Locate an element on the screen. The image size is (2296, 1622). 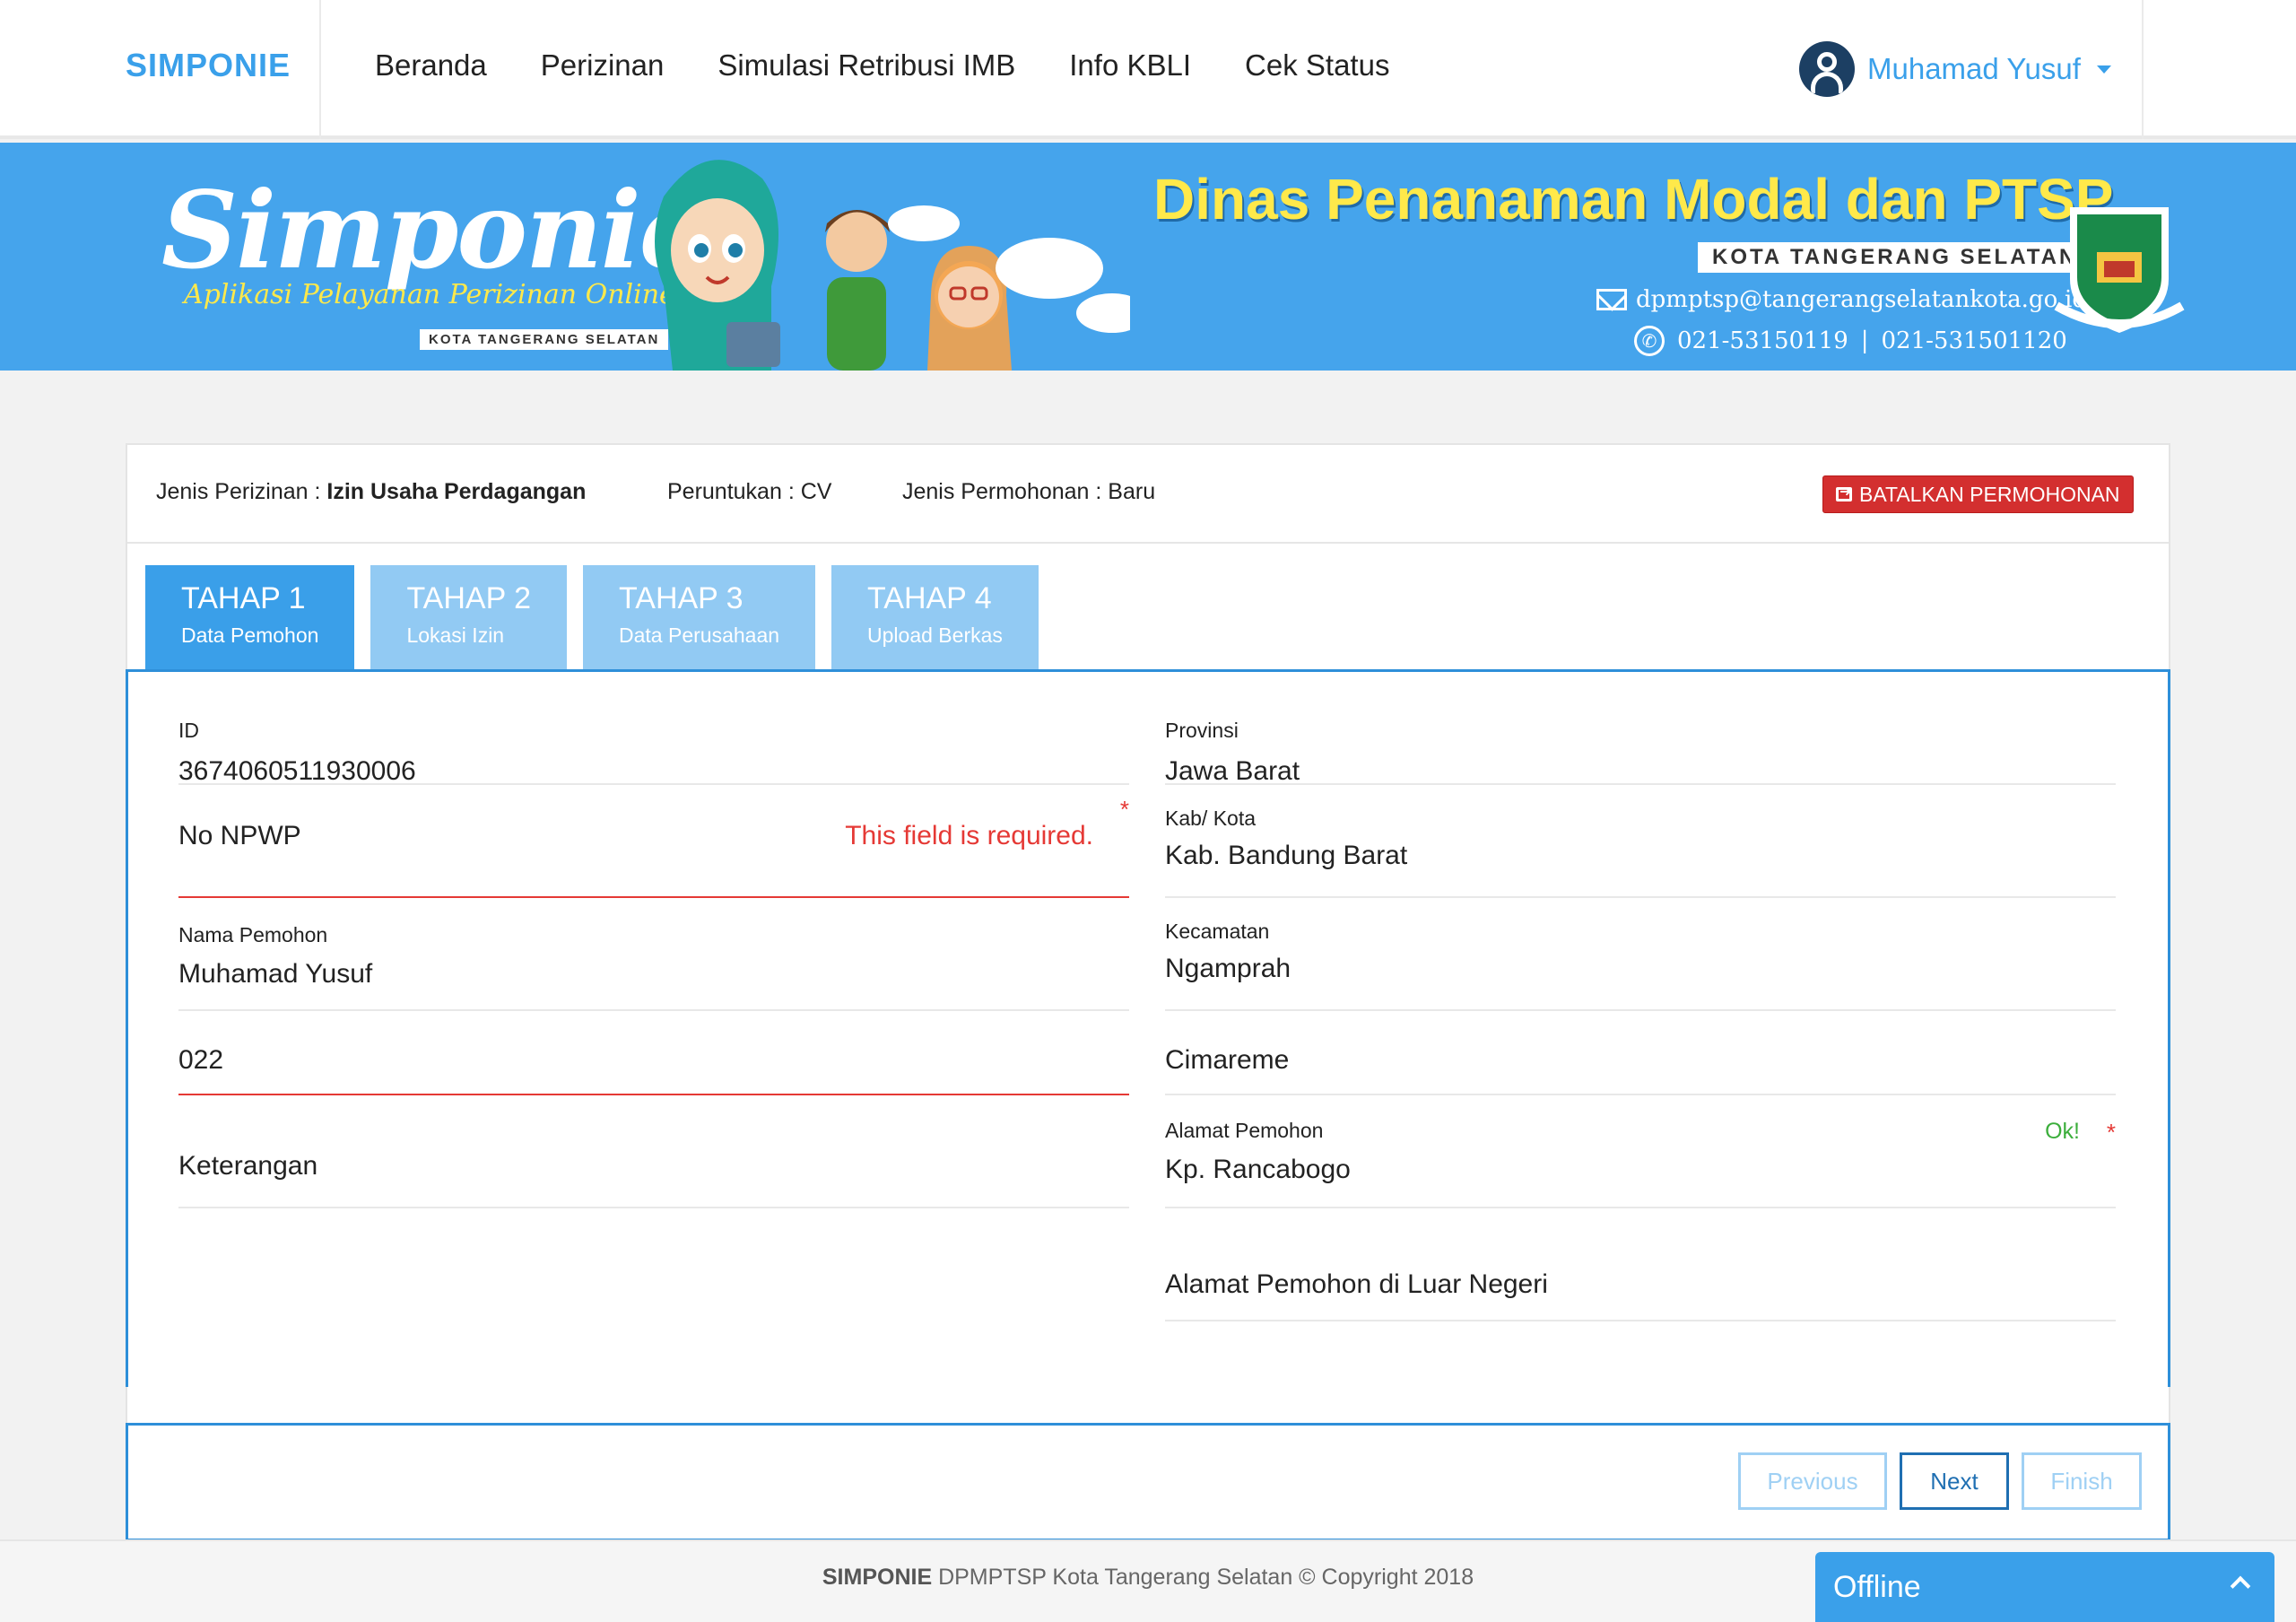
alamat-pemohon-value: Kp. Rancabogo is located at coordinates (1258, 1169).